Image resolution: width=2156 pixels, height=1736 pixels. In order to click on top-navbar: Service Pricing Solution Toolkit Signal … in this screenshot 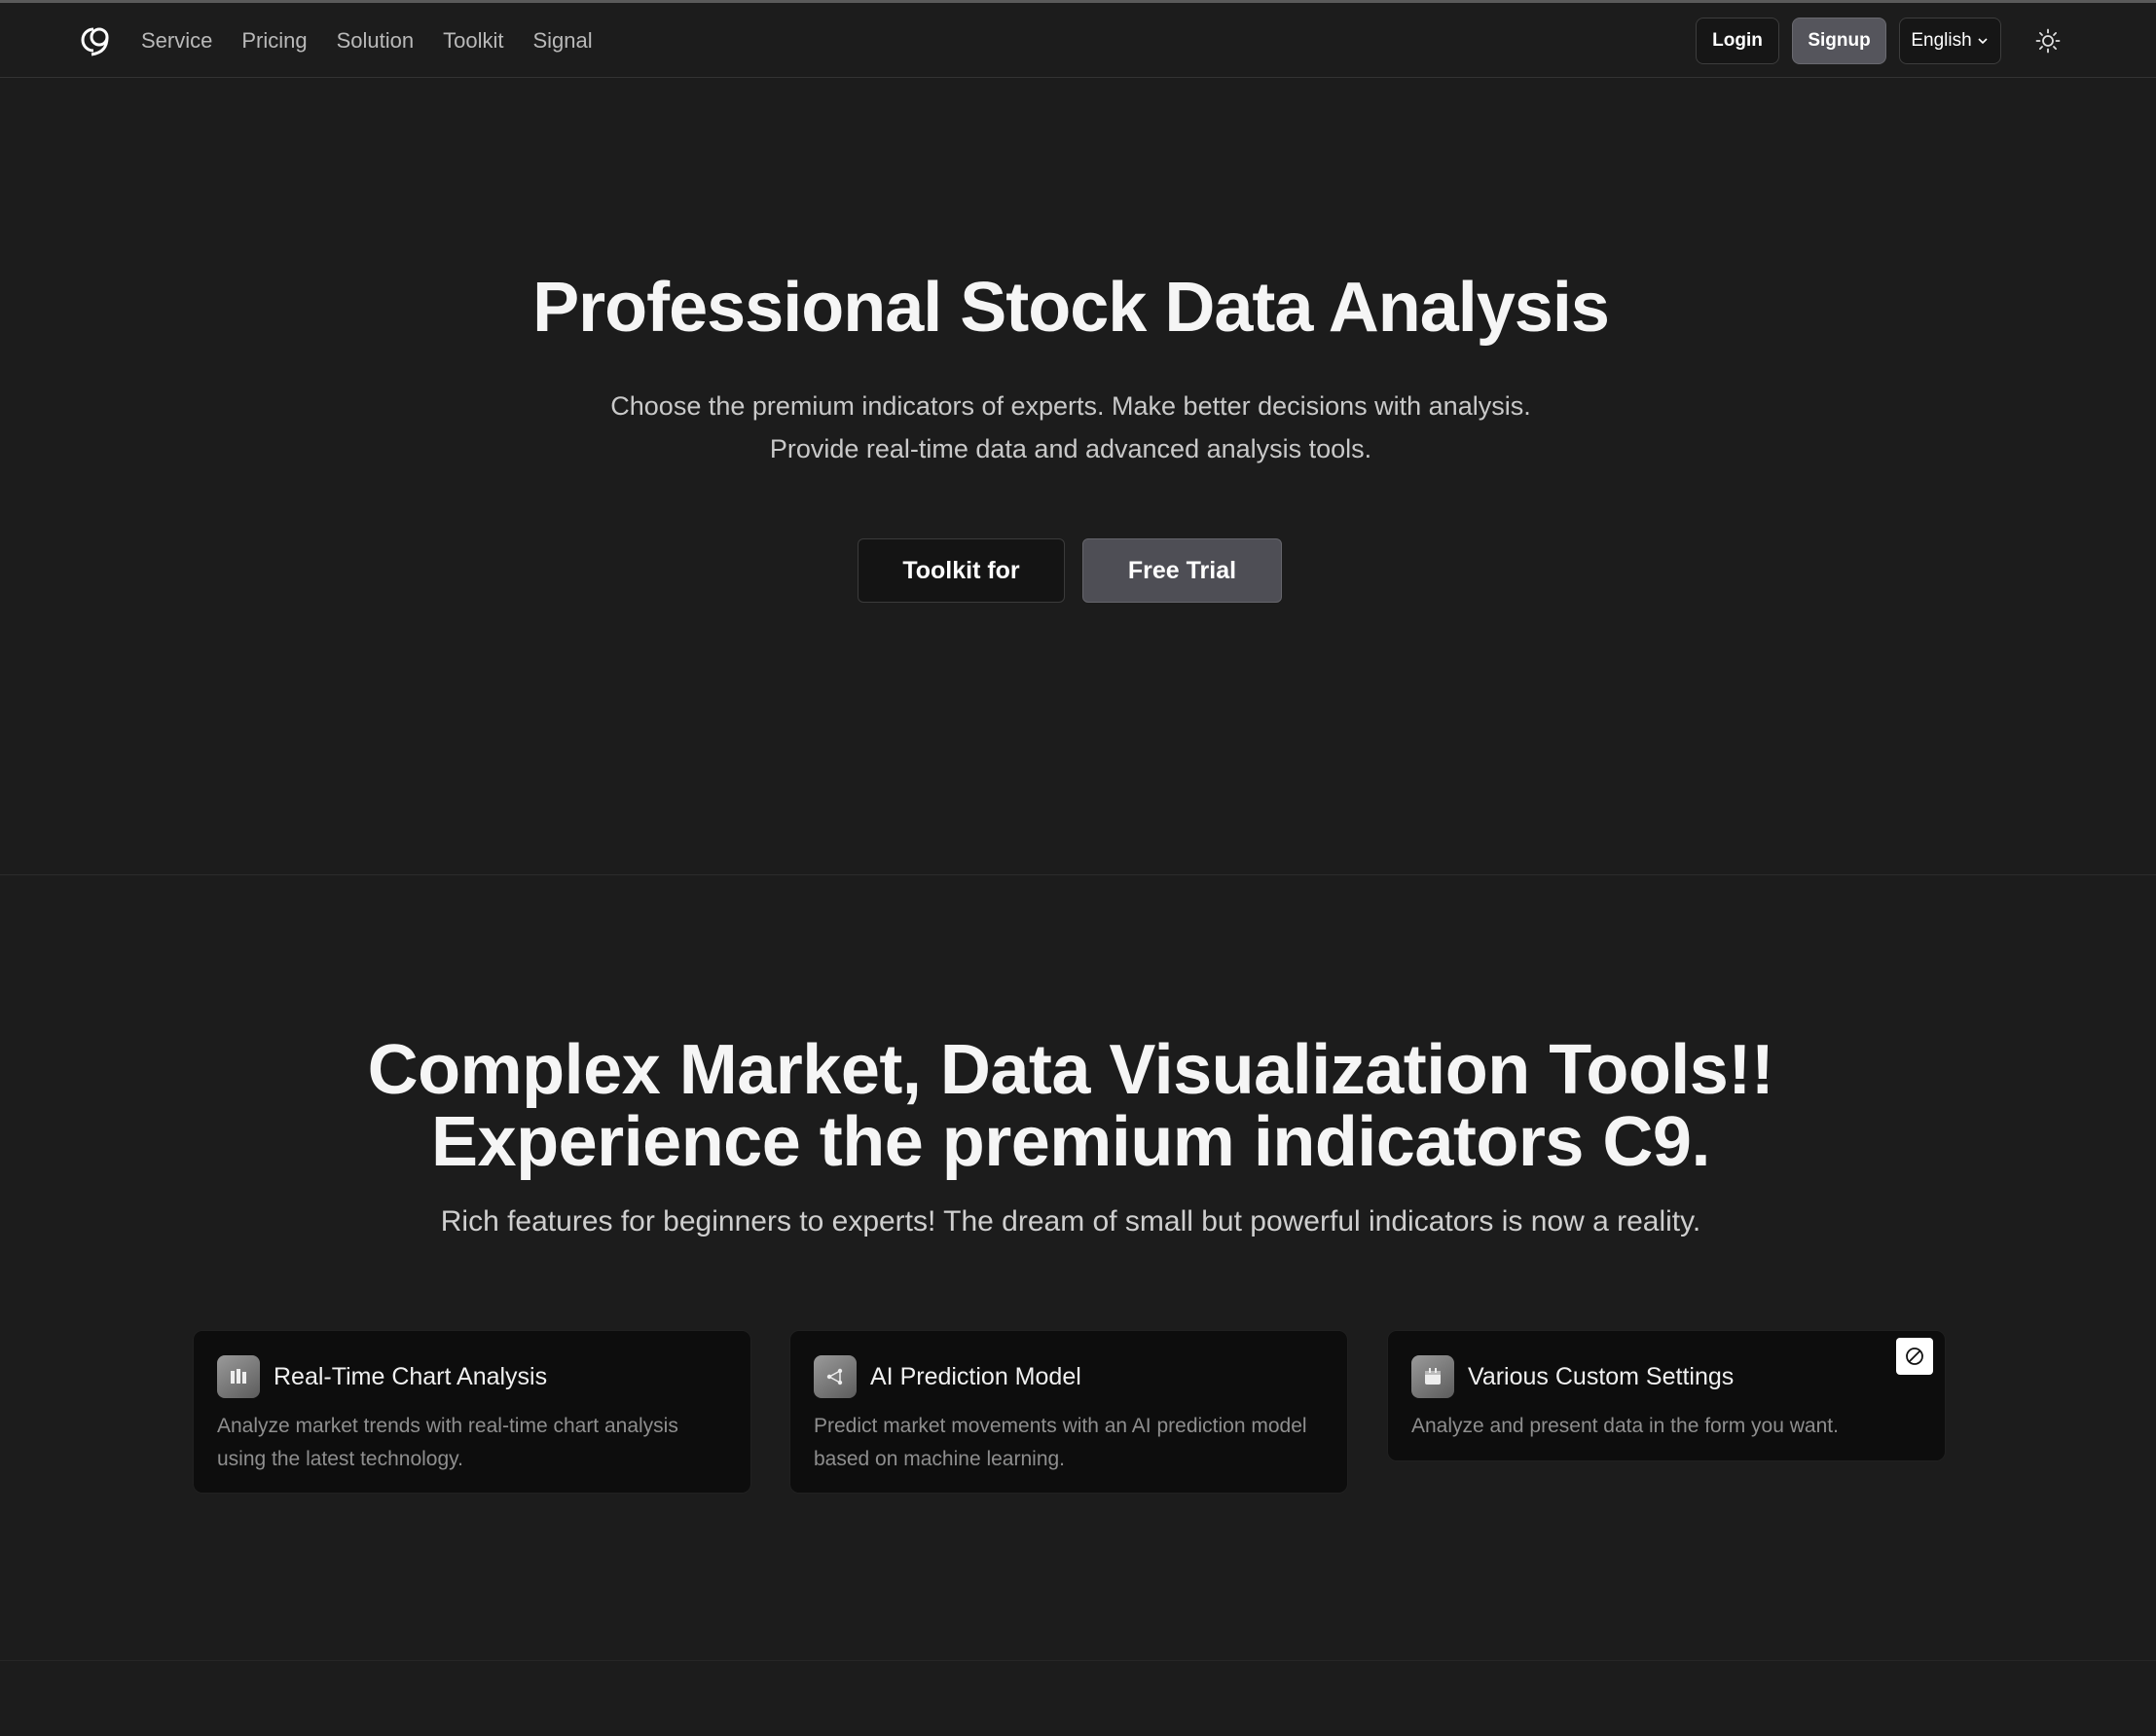, I will do `click(1078, 40)`.